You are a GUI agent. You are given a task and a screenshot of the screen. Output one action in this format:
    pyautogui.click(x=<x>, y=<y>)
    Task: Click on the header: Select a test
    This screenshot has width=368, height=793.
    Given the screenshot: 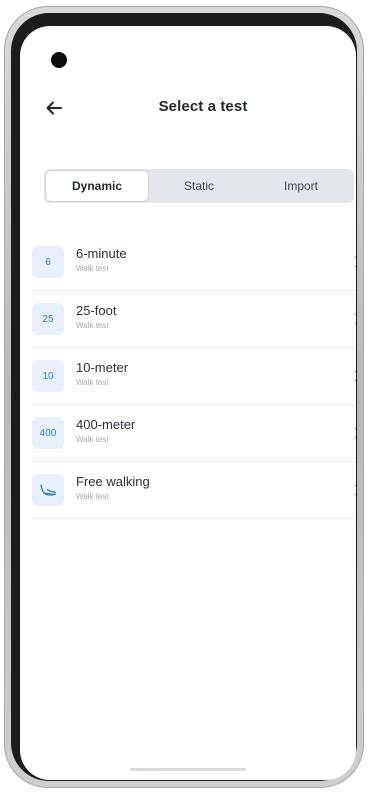 What is the action you would take?
    pyautogui.click(x=188, y=108)
    